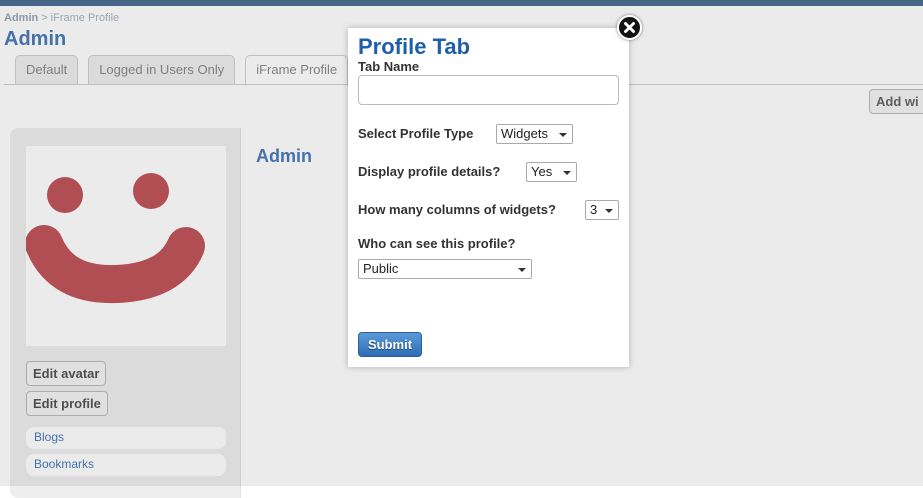 The image size is (923, 498). I want to click on visibility-label: Who can see this profile?, so click(437, 243).